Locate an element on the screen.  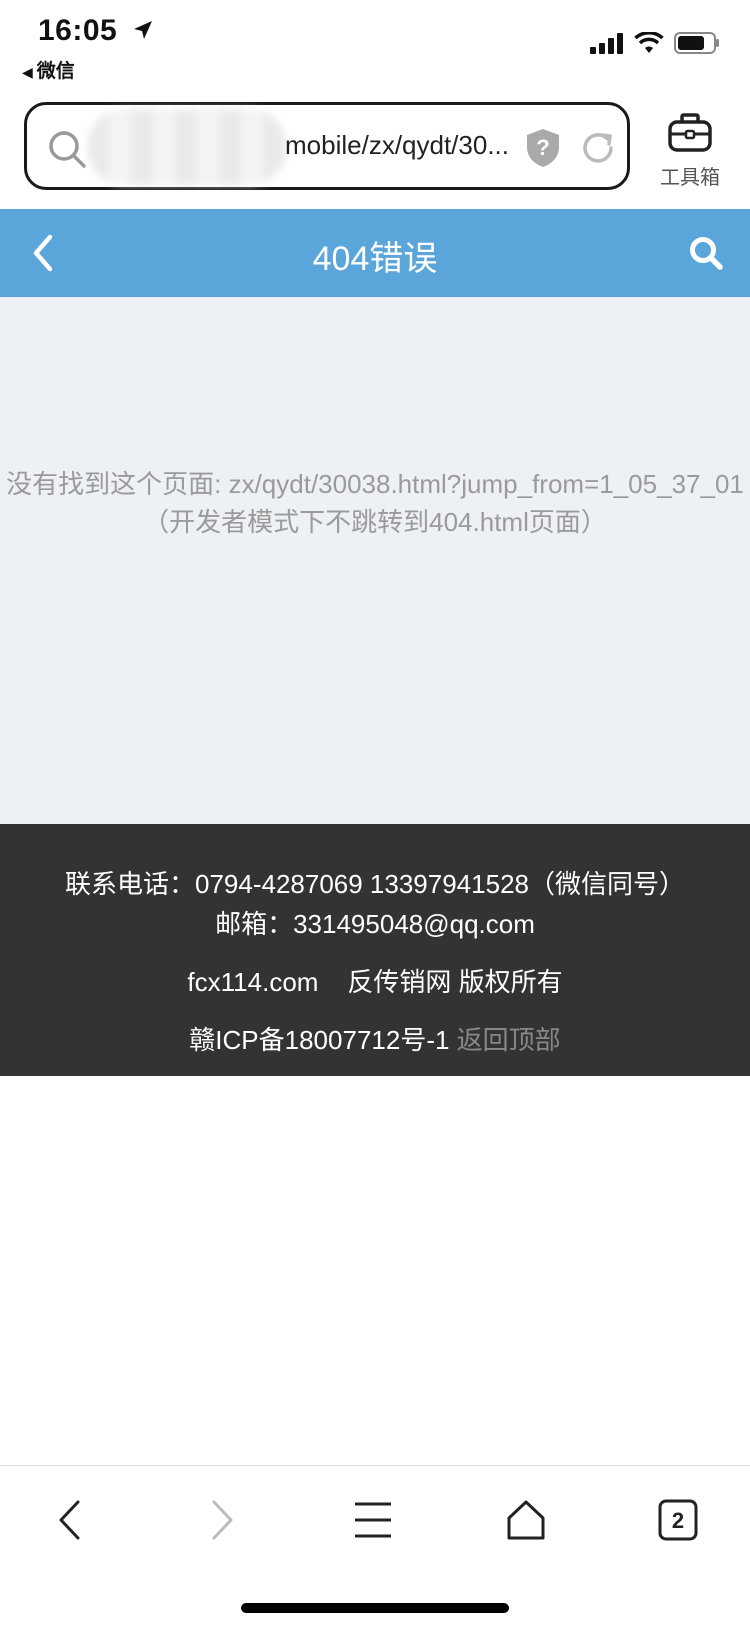
back-to-app-button: ◀ 微信 is located at coordinates (48, 69).